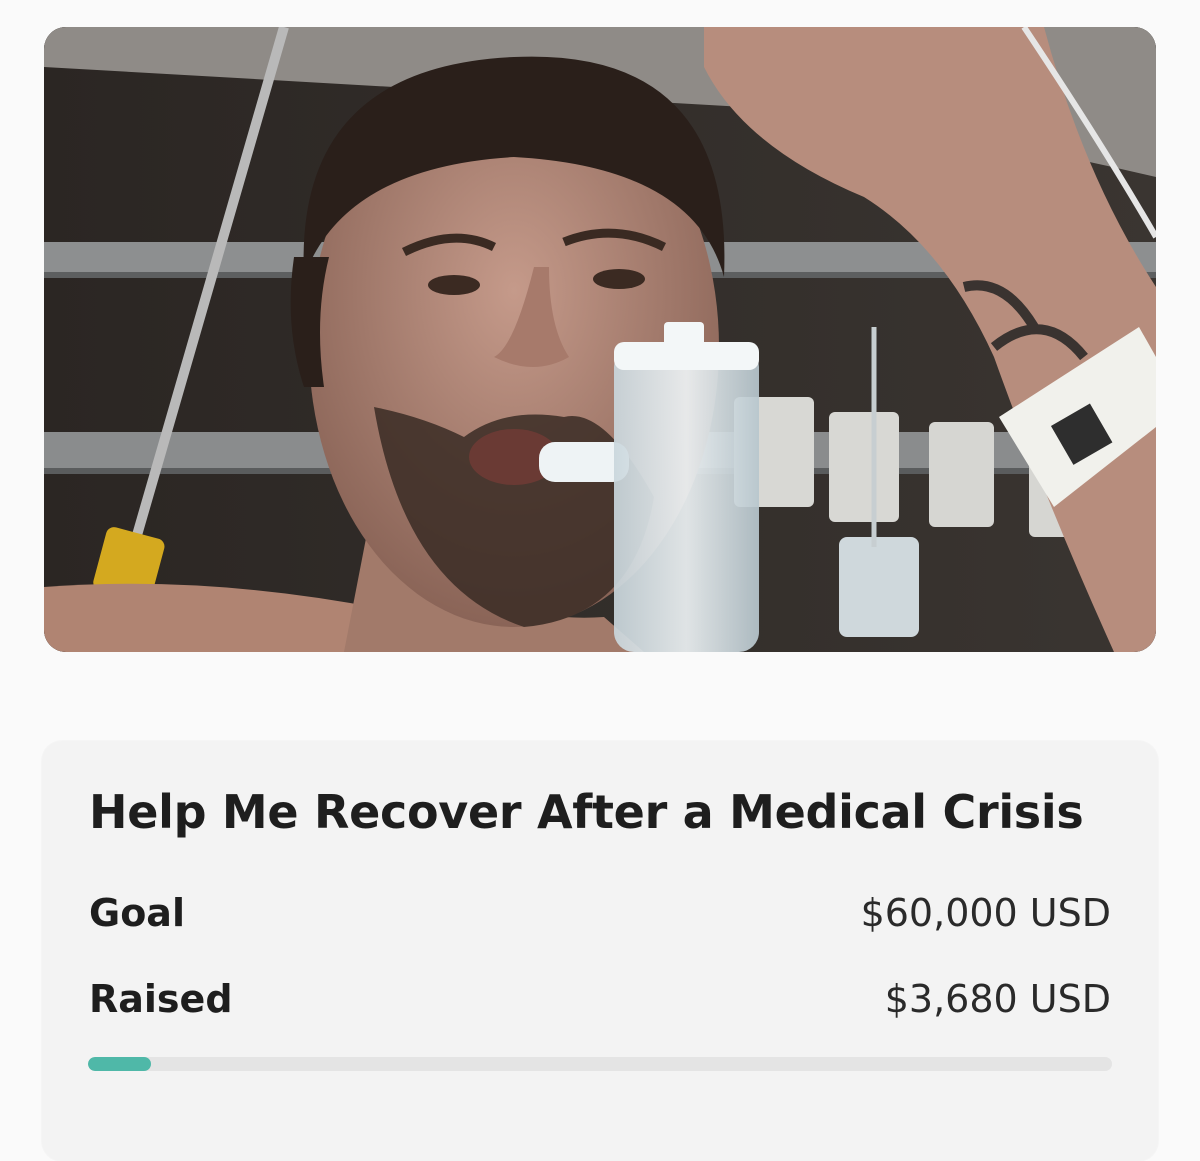  I want to click on goal-row: Goal $60,000 USD, so click(600, 913).